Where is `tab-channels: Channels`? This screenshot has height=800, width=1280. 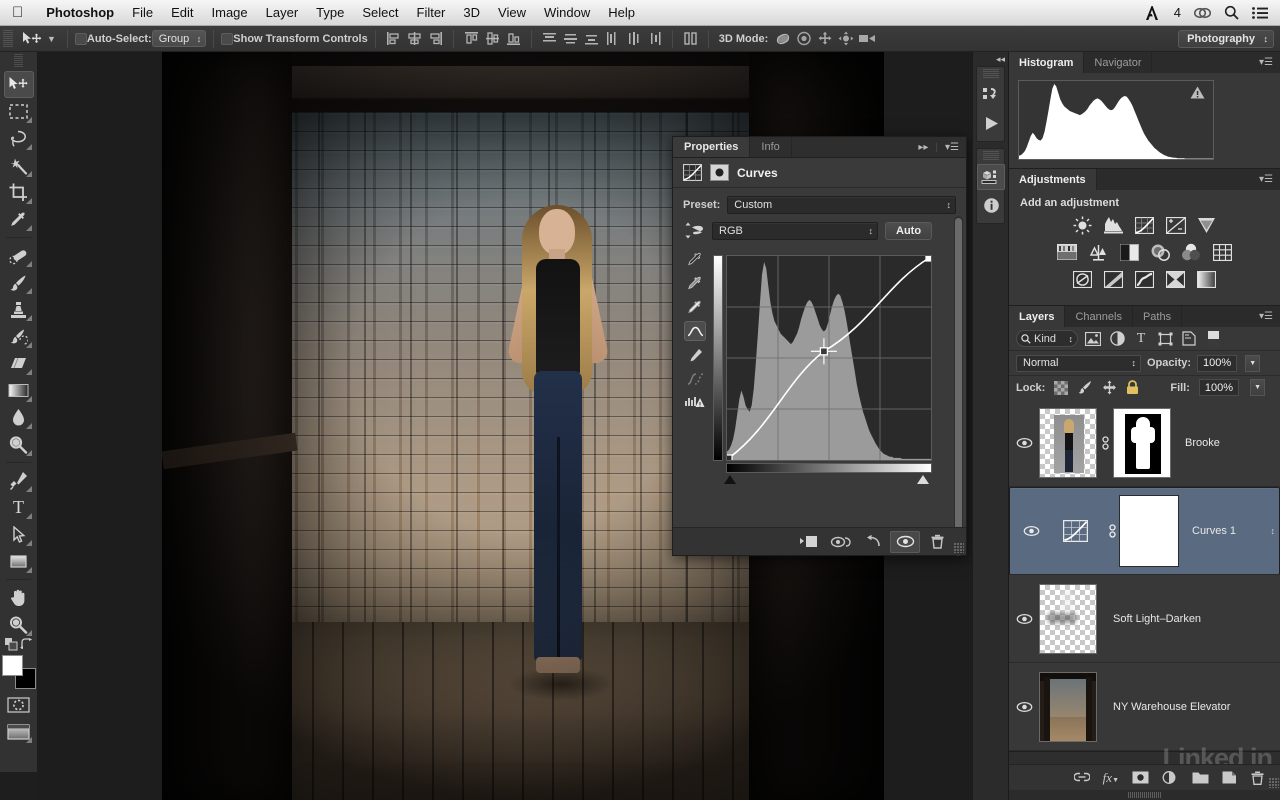
tab-channels: Channels is located at coordinates (1099, 316).